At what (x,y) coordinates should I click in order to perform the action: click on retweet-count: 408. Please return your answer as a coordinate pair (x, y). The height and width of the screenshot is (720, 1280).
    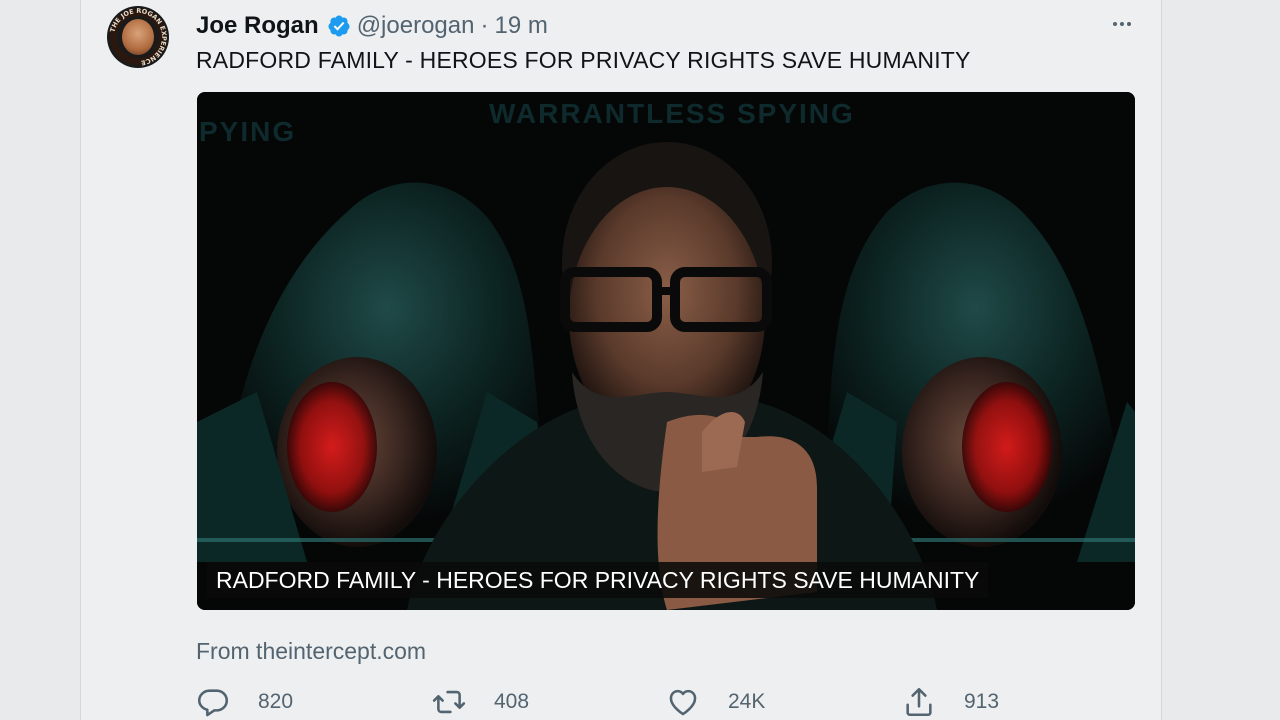
    Looking at the image, I should click on (512, 701).